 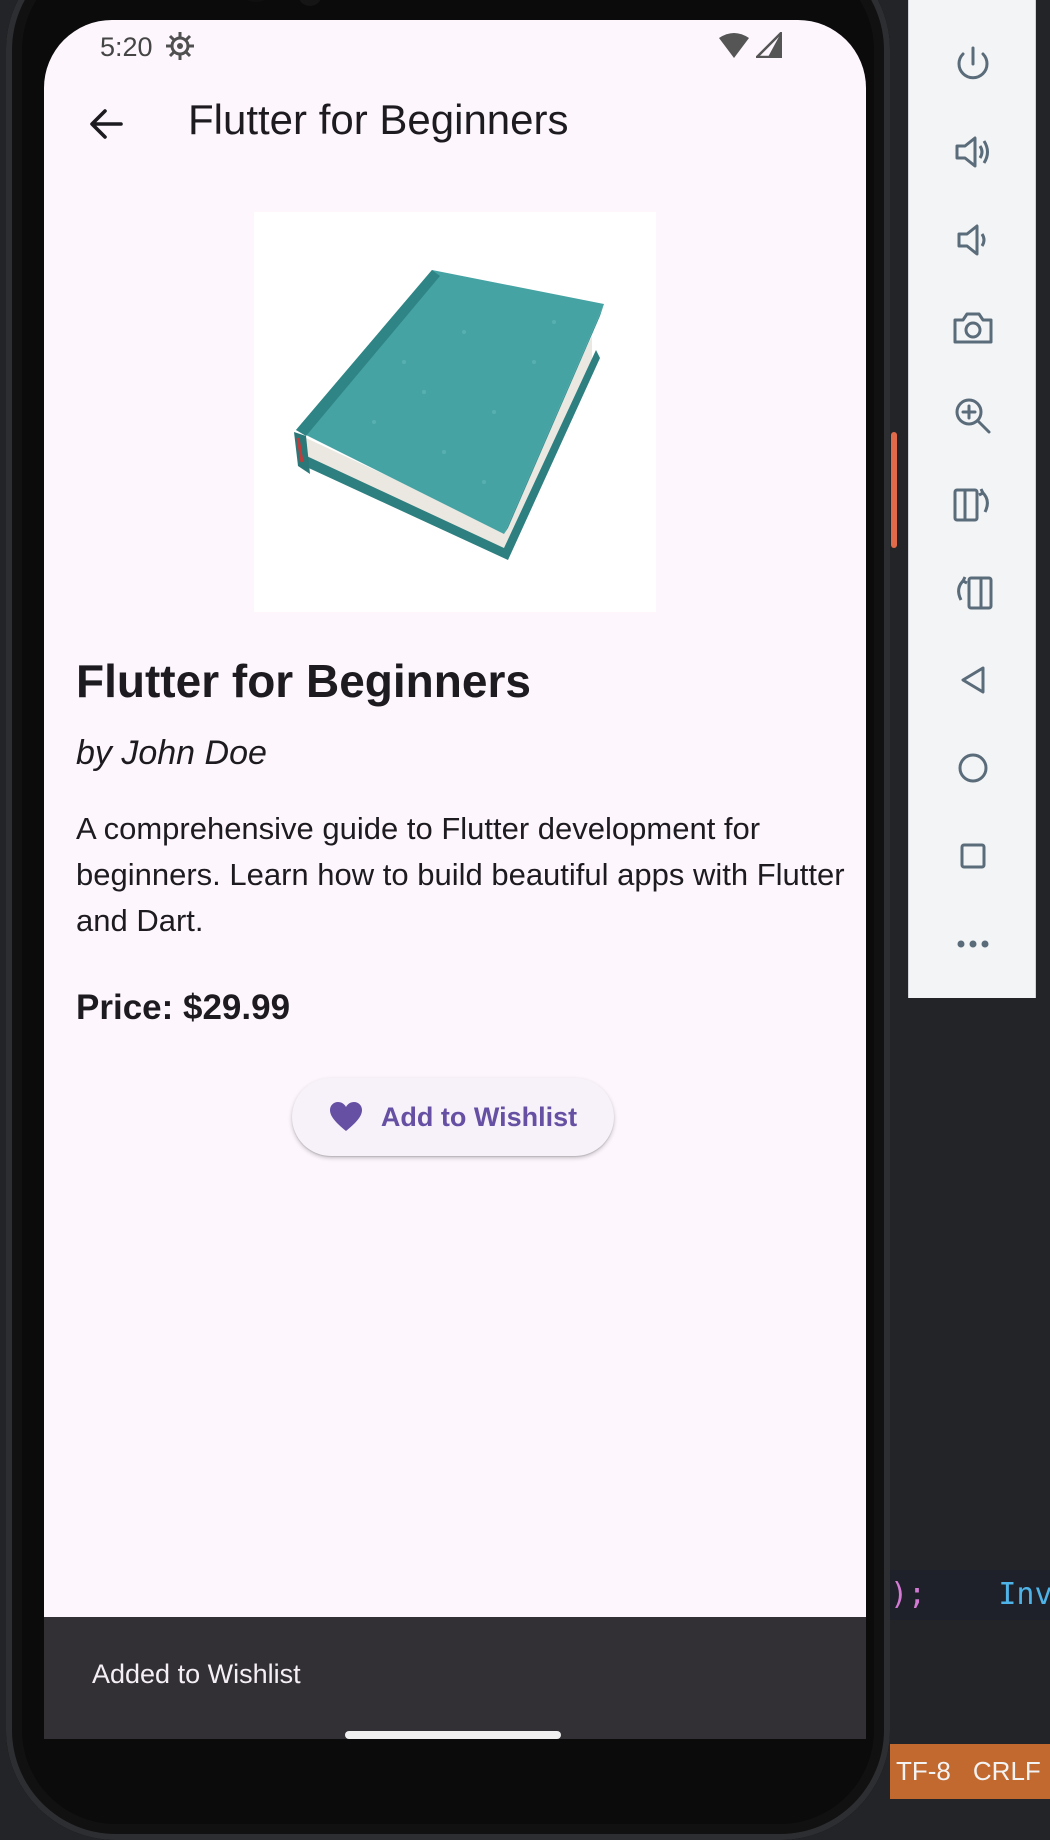 What do you see at coordinates (455, 46) in the screenshot?
I see `status-bar: 5:20` at bounding box center [455, 46].